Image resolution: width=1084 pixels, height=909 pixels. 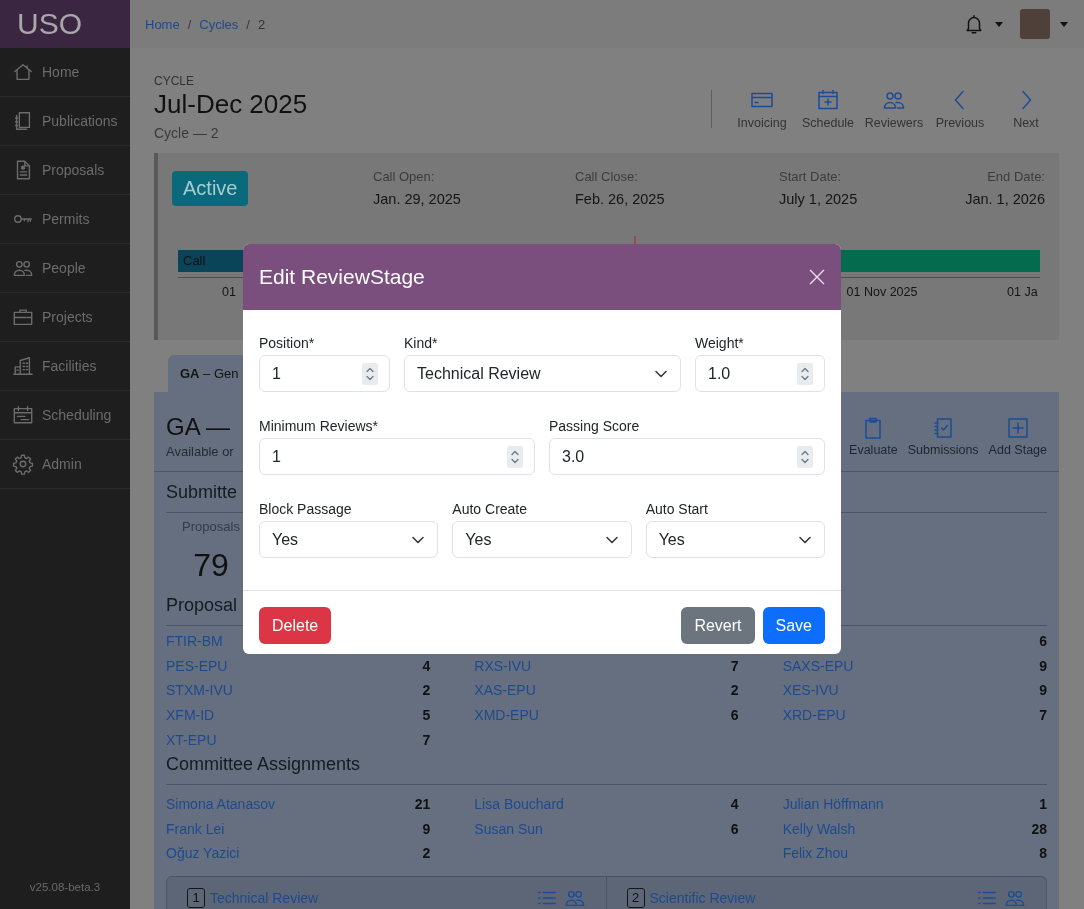 I want to click on sidebar-item: Admin, so click(x=65, y=464).